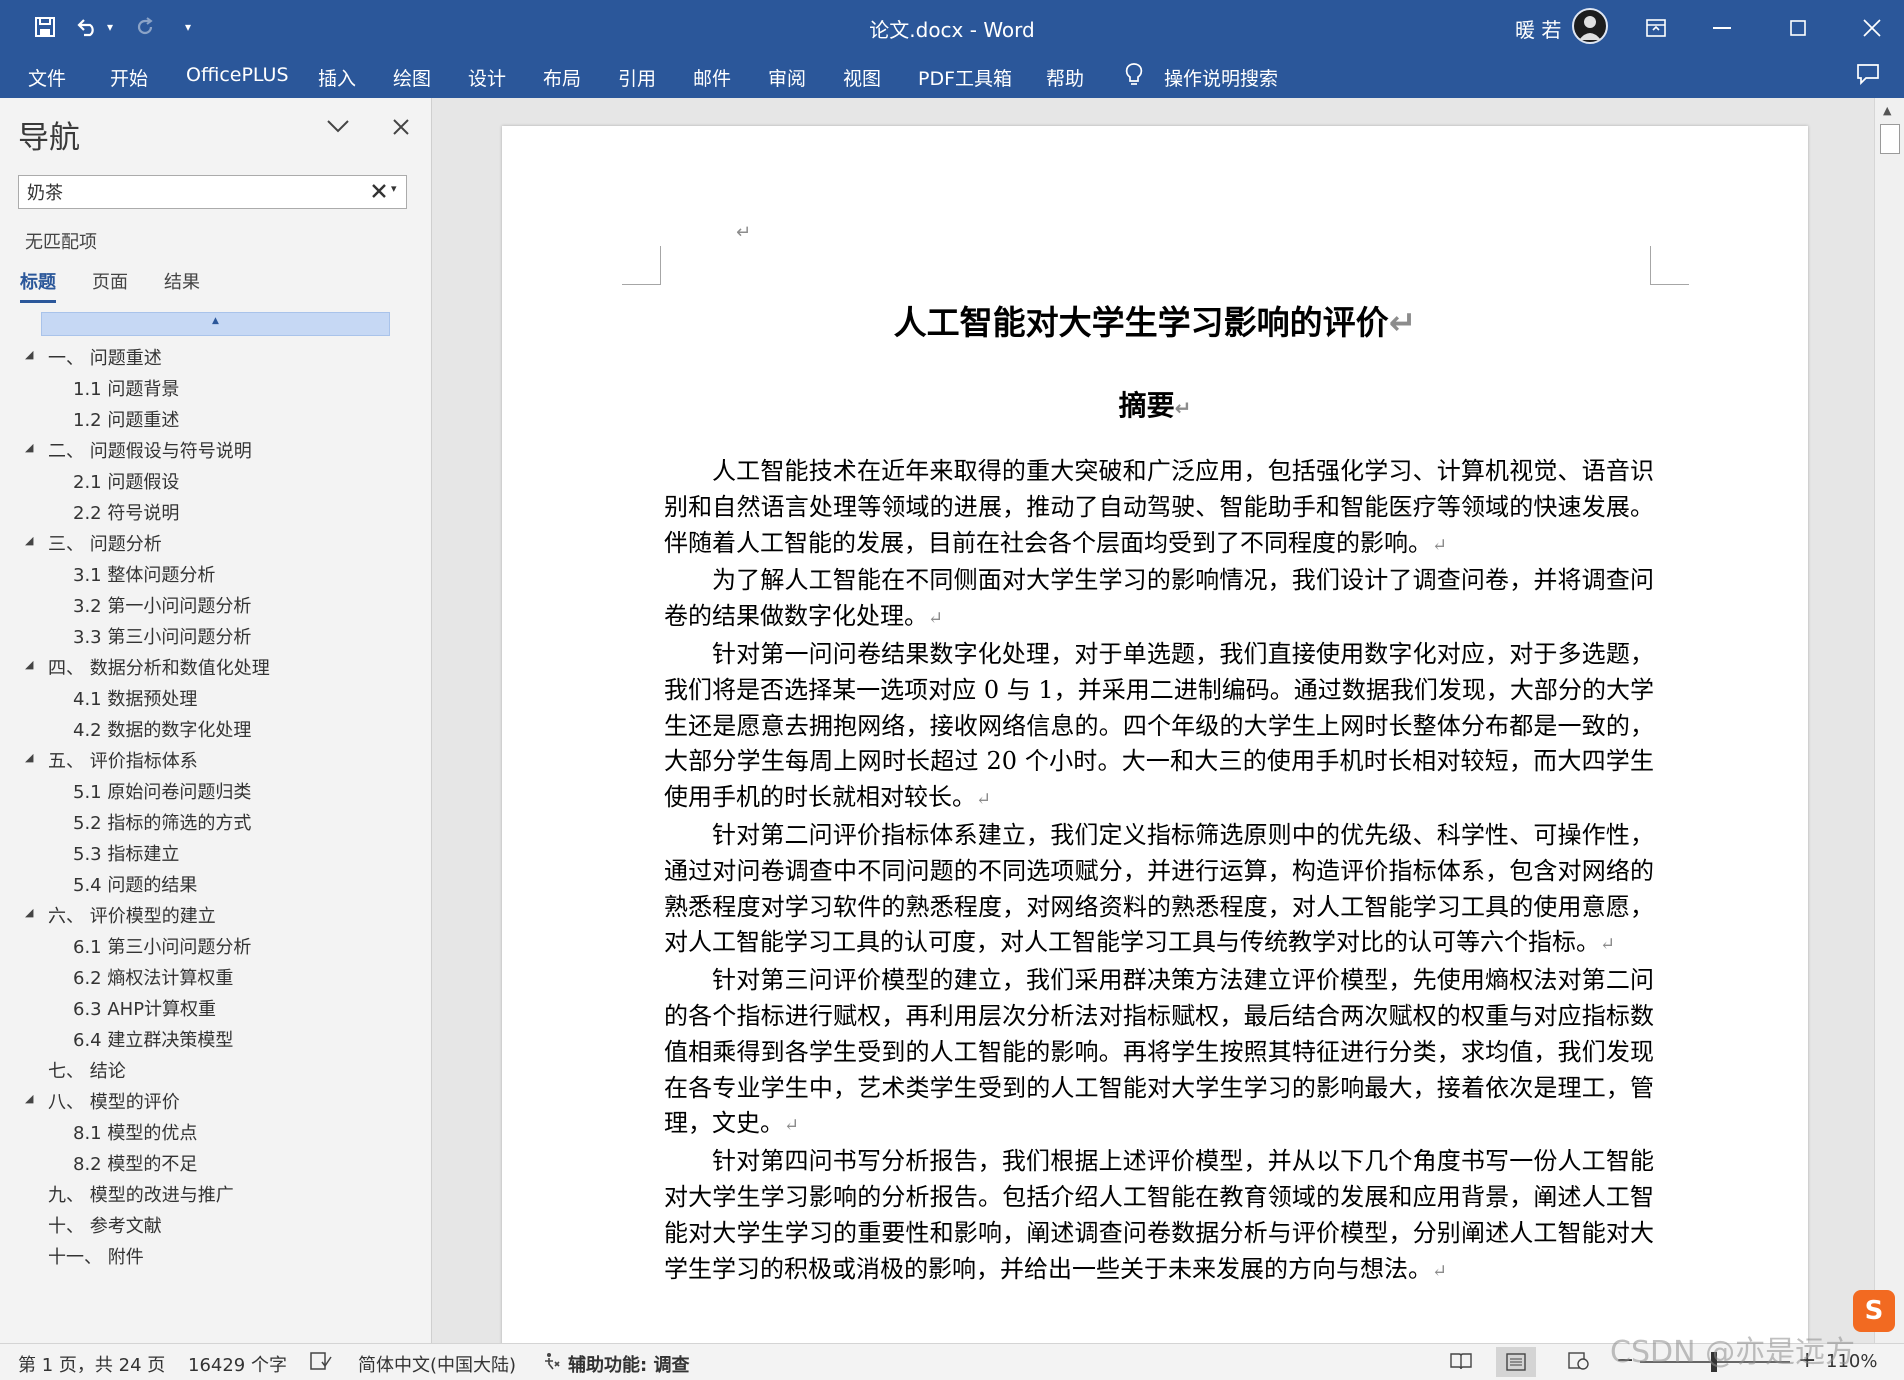 Image resolution: width=1904 pixels, height=1380 pixels. What do you see at coordinates (38, 285) in the screenshot?
I see `nav-tab-headings: 标题` at bounding box center [38, 285].